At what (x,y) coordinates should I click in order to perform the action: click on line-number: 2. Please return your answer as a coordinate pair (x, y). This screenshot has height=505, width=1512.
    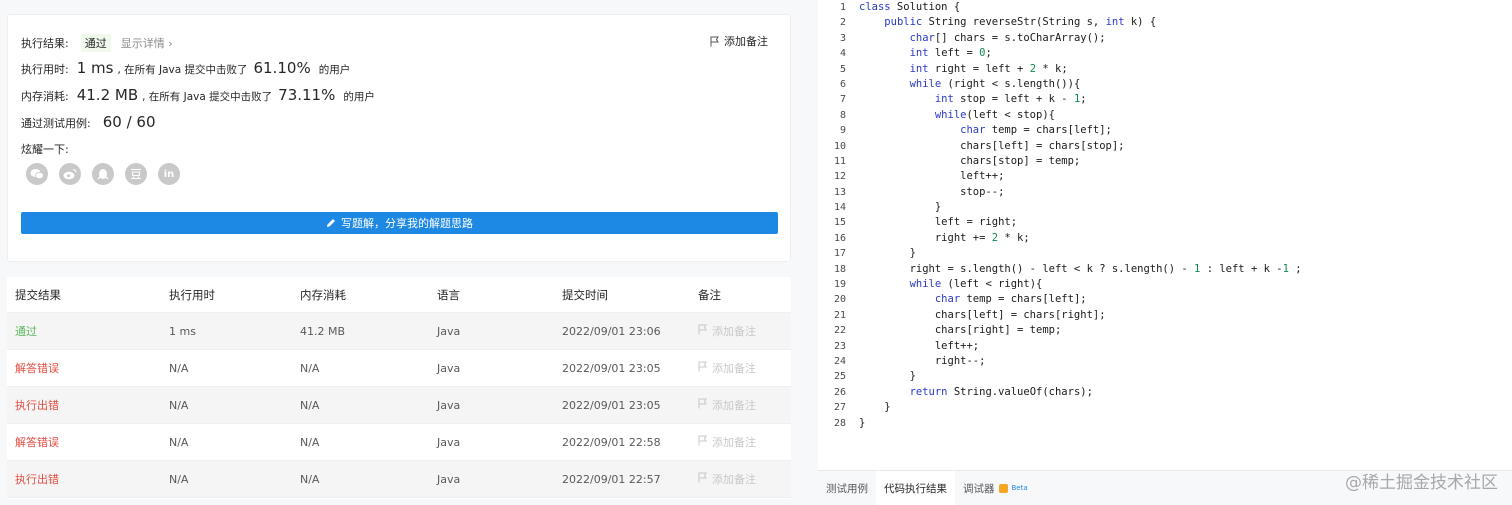
    Looking at the image, I should click on (842, 23).